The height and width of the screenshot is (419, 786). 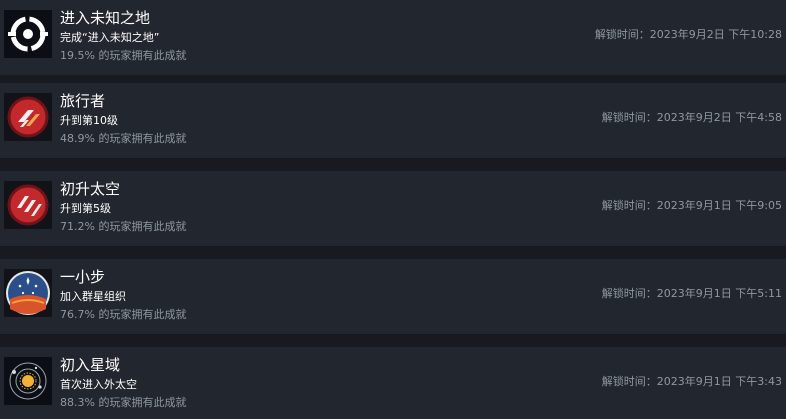 What do you see at coordinates (85, 208) in the screenshot?
I see `achievement-description: 升到第5级` at bounding box center [85, 208].